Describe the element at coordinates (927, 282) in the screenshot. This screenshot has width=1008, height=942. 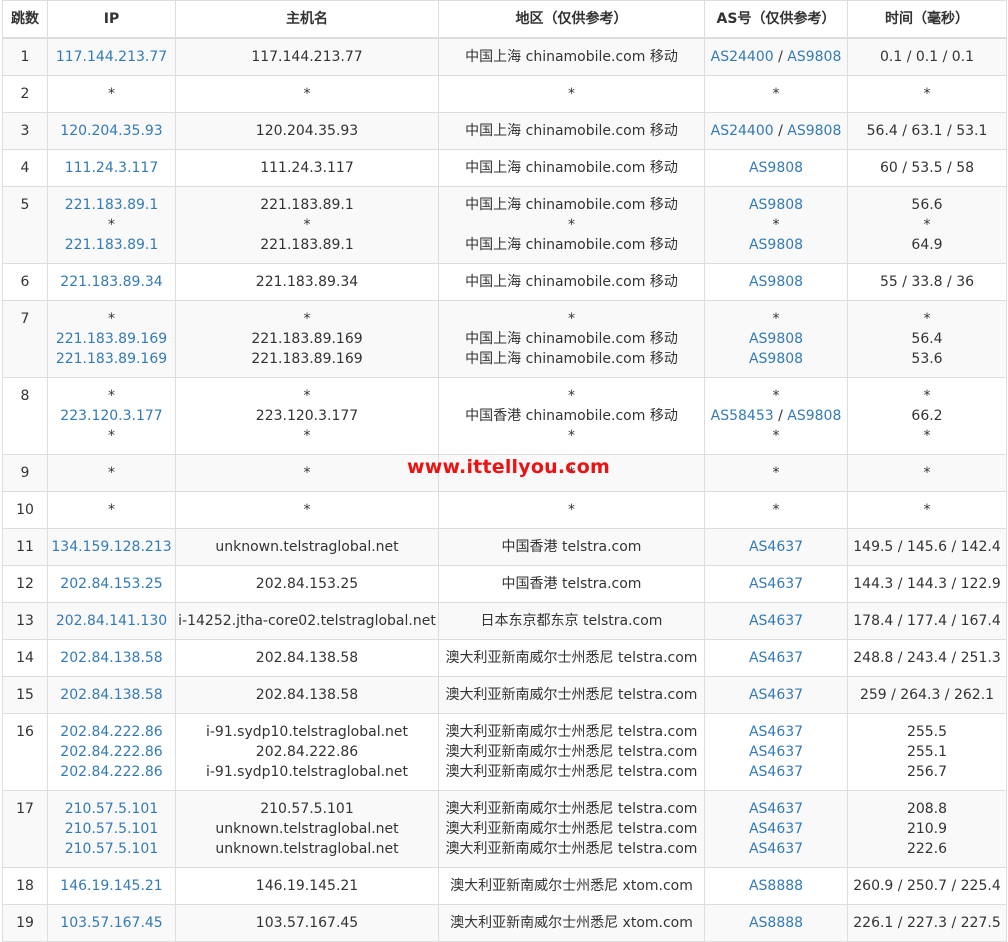
I see `time-text: 55 / 33.8 / 36` at that location.